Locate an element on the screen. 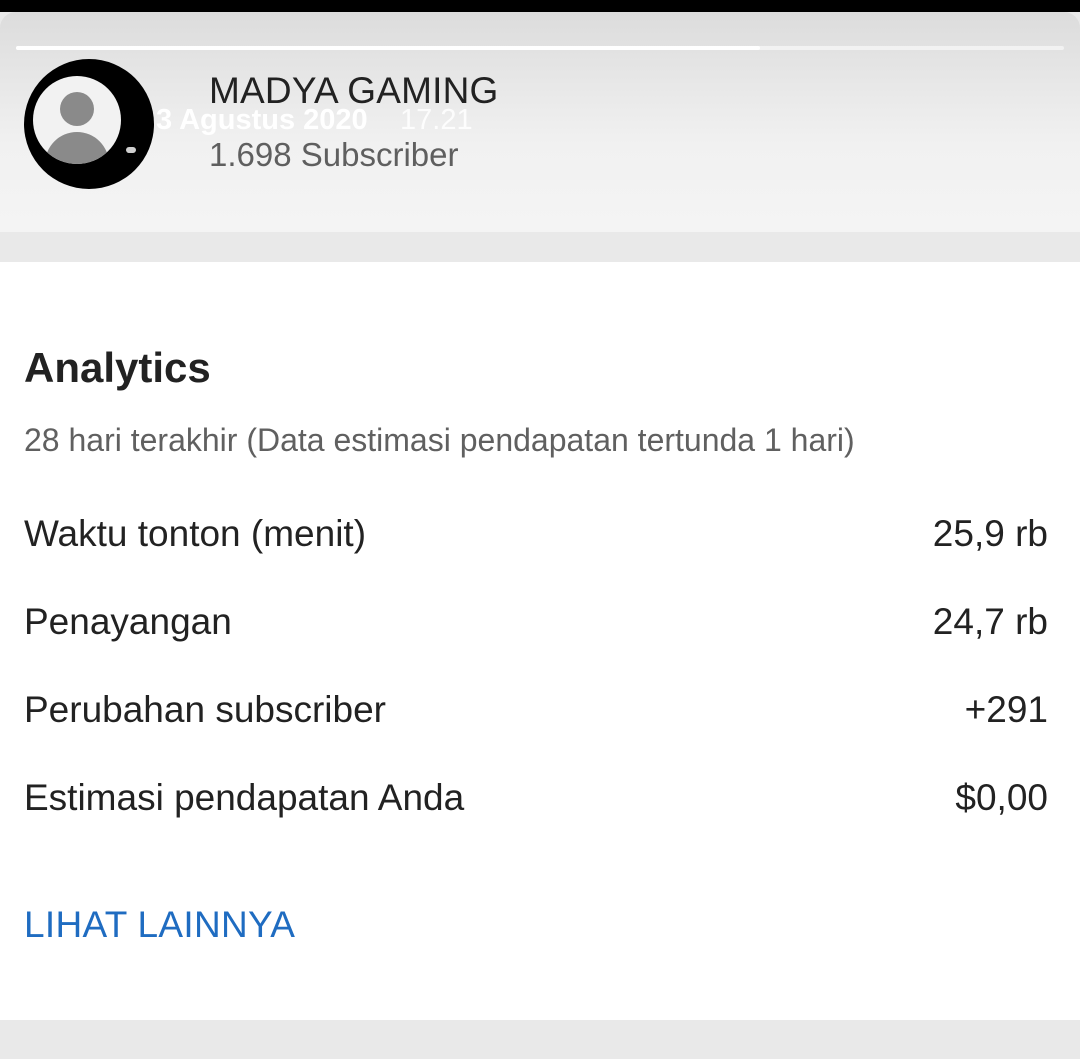 This screenshot has height=1059, width=1080. avatar-head-shape is located at coordinates (77, 109).